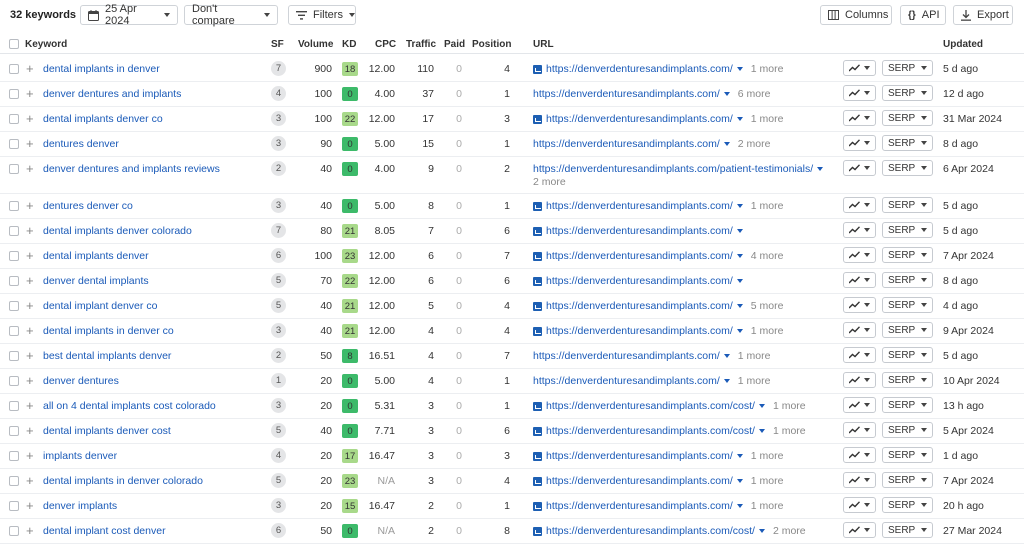 The height and width of the screenshot is (544, 1024). Describe the element at coordinates (278, 230) in the screenshot. I see `serp-features-badge: 7` at that location.